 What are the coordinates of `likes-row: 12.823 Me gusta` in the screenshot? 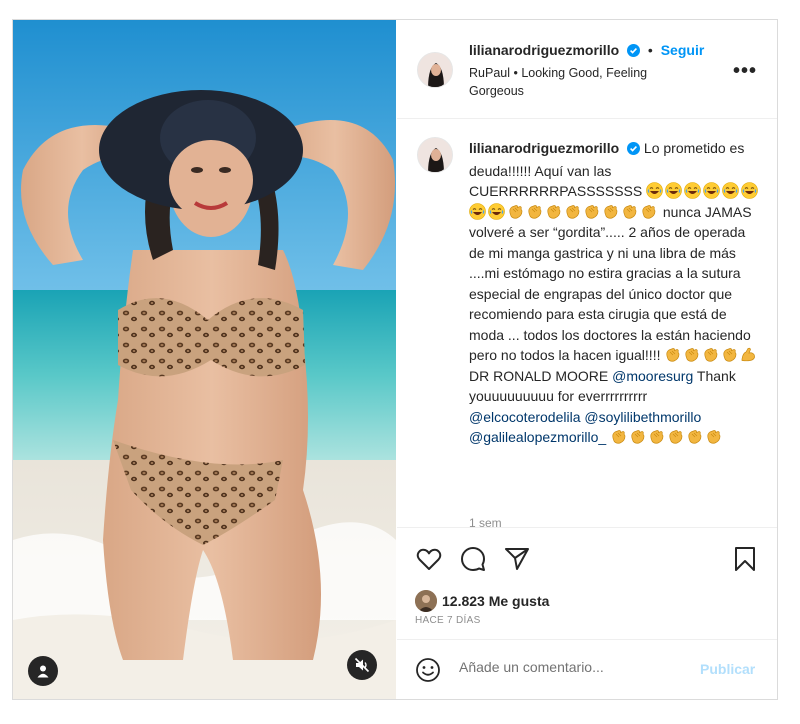 It's located at (482, 601).